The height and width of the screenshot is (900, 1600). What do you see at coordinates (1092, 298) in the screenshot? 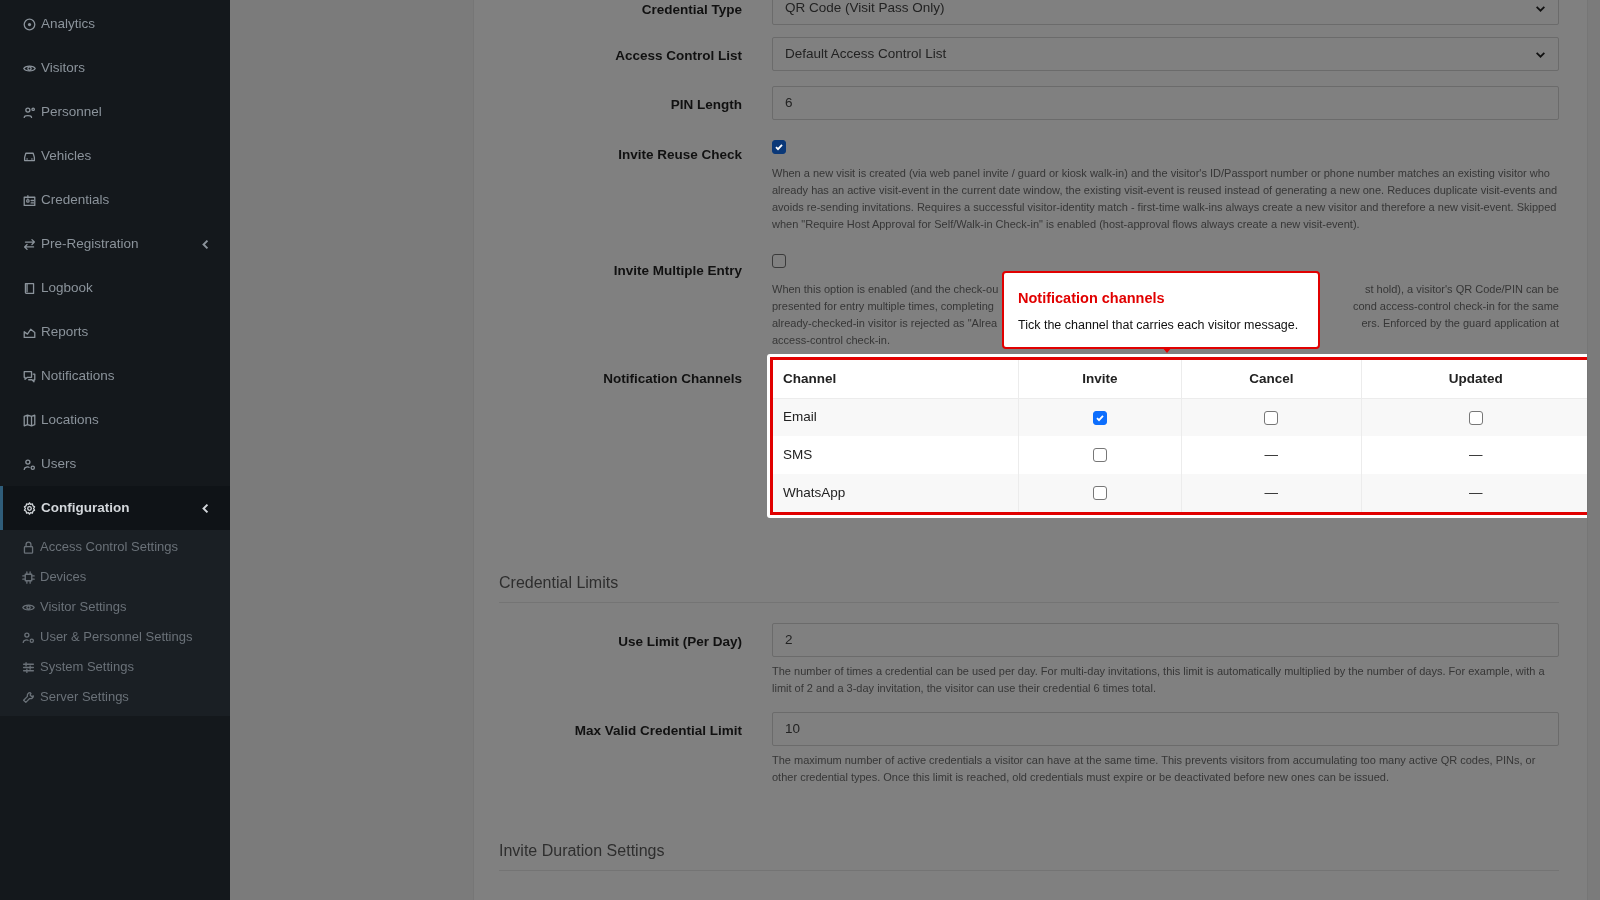
I see `tooltip-title: Notification channels` at bounding box center [1092, 298].